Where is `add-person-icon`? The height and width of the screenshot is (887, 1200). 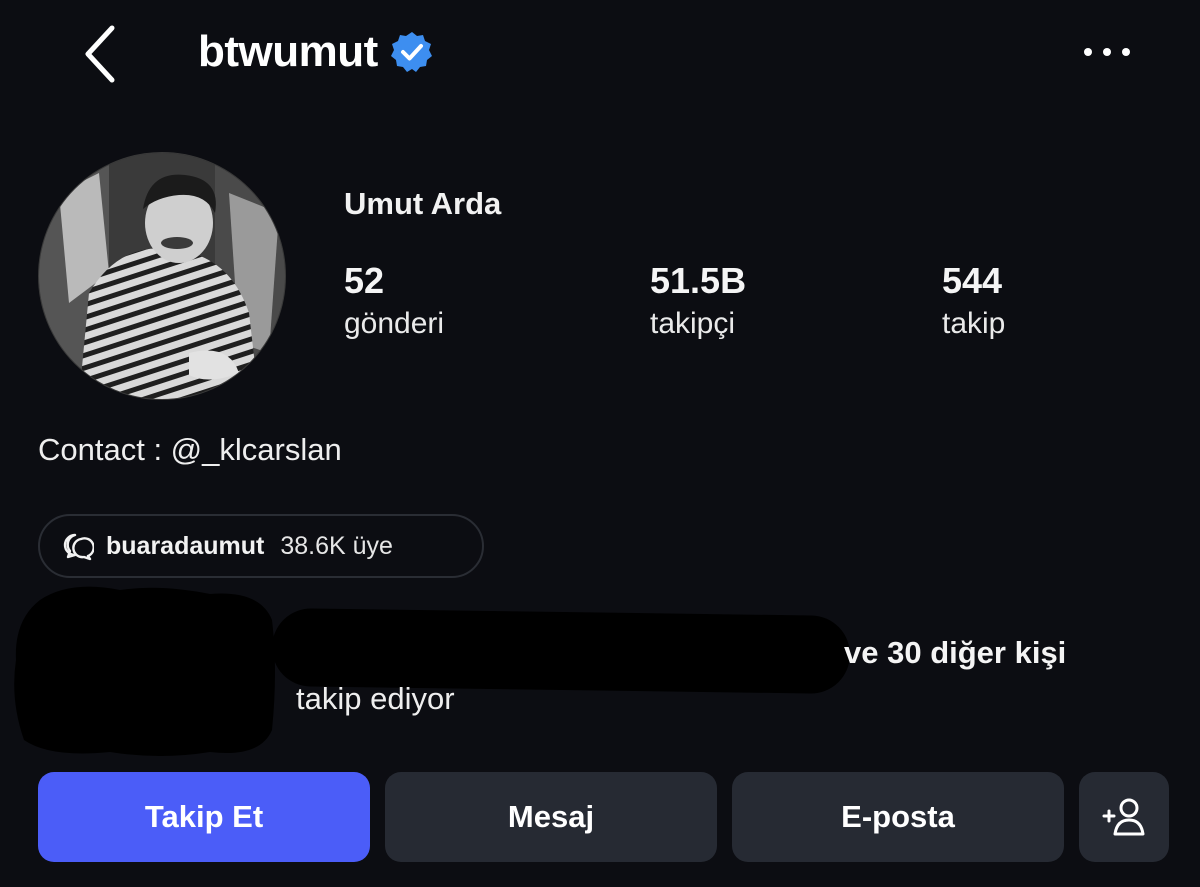
add-person-icon is located at coordinates (1123, 817).